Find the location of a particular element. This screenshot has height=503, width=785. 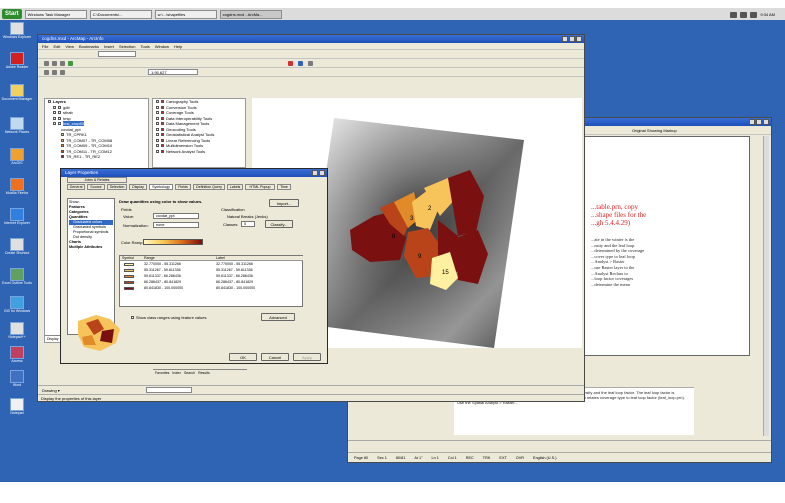

menu-insert: Insert is located at coordinates (109, 46).